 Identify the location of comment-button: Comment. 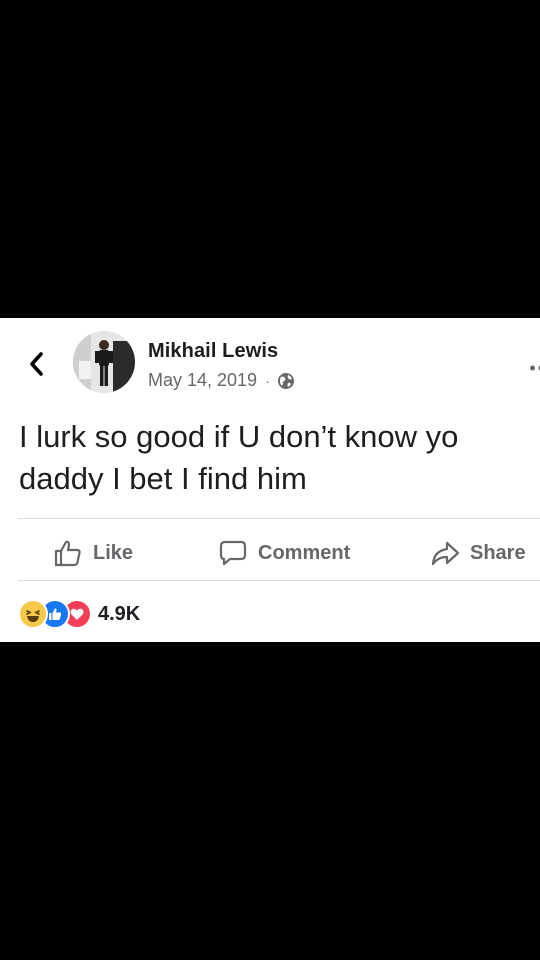
(284, 553).